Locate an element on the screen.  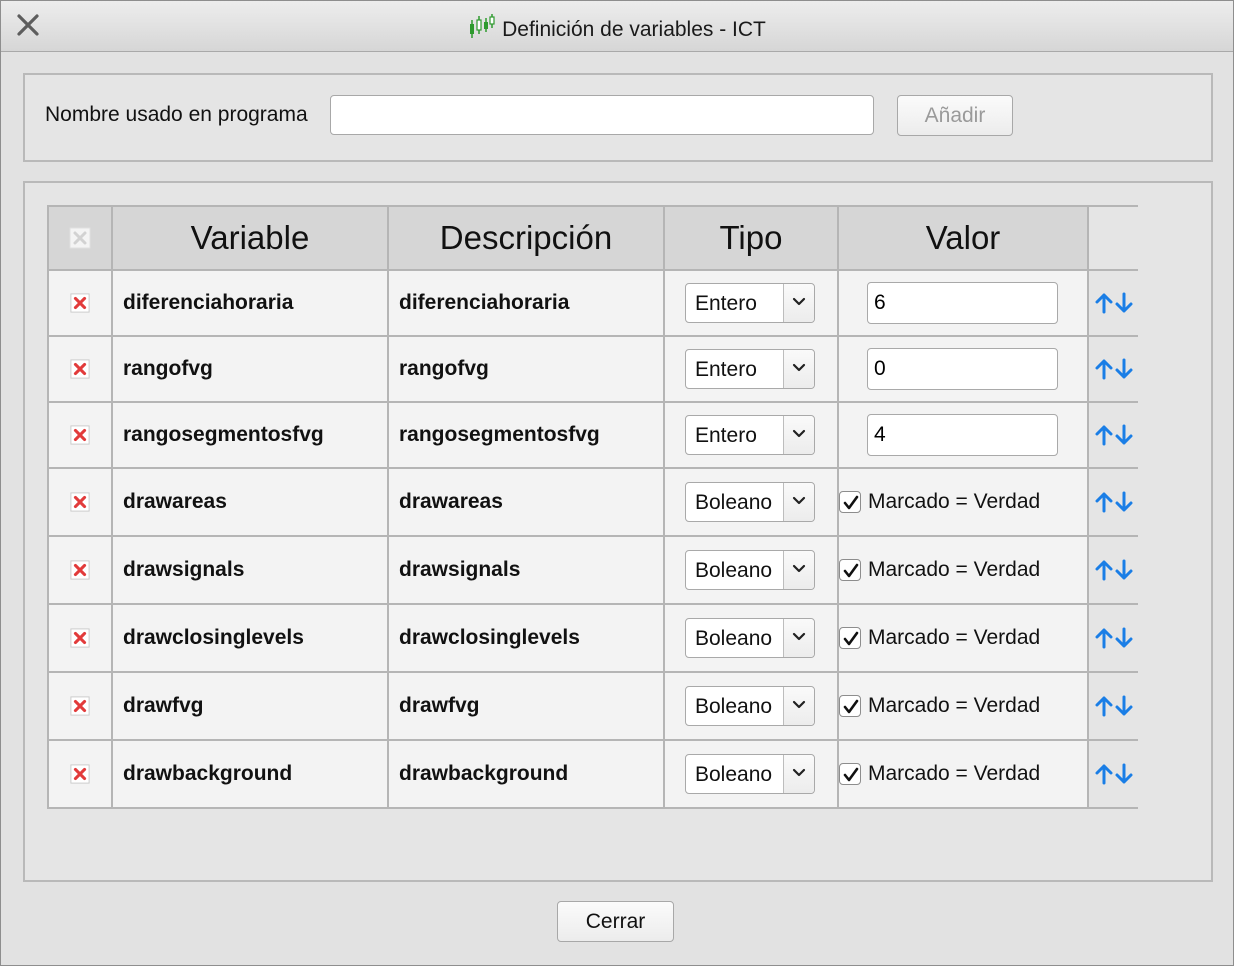
type-cell: Entero is located at coordinates (751, 369).